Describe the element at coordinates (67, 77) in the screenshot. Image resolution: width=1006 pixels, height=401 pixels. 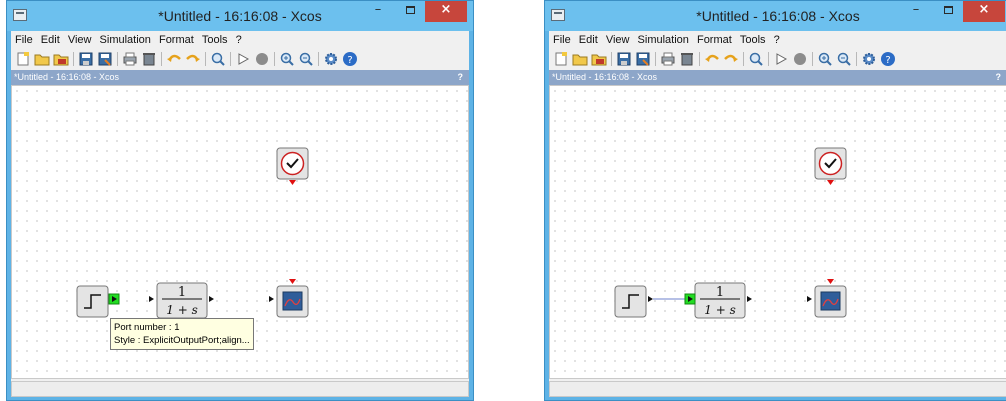
I see `diagram-tab-title: *Untitled - 16:16:08 - Xcos` at that location.